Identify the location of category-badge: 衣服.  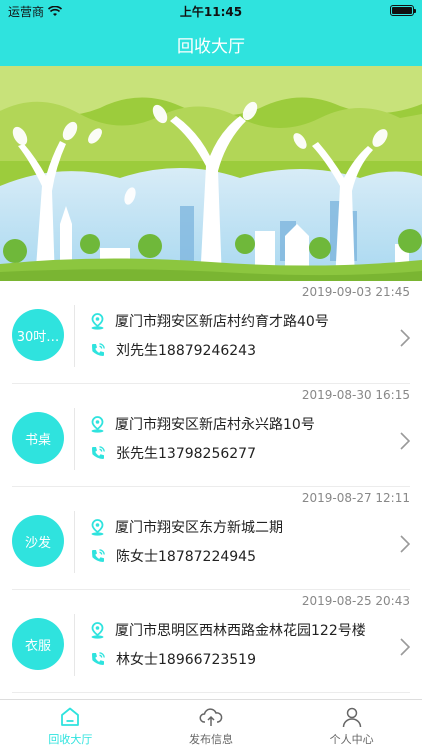
(38, 644).